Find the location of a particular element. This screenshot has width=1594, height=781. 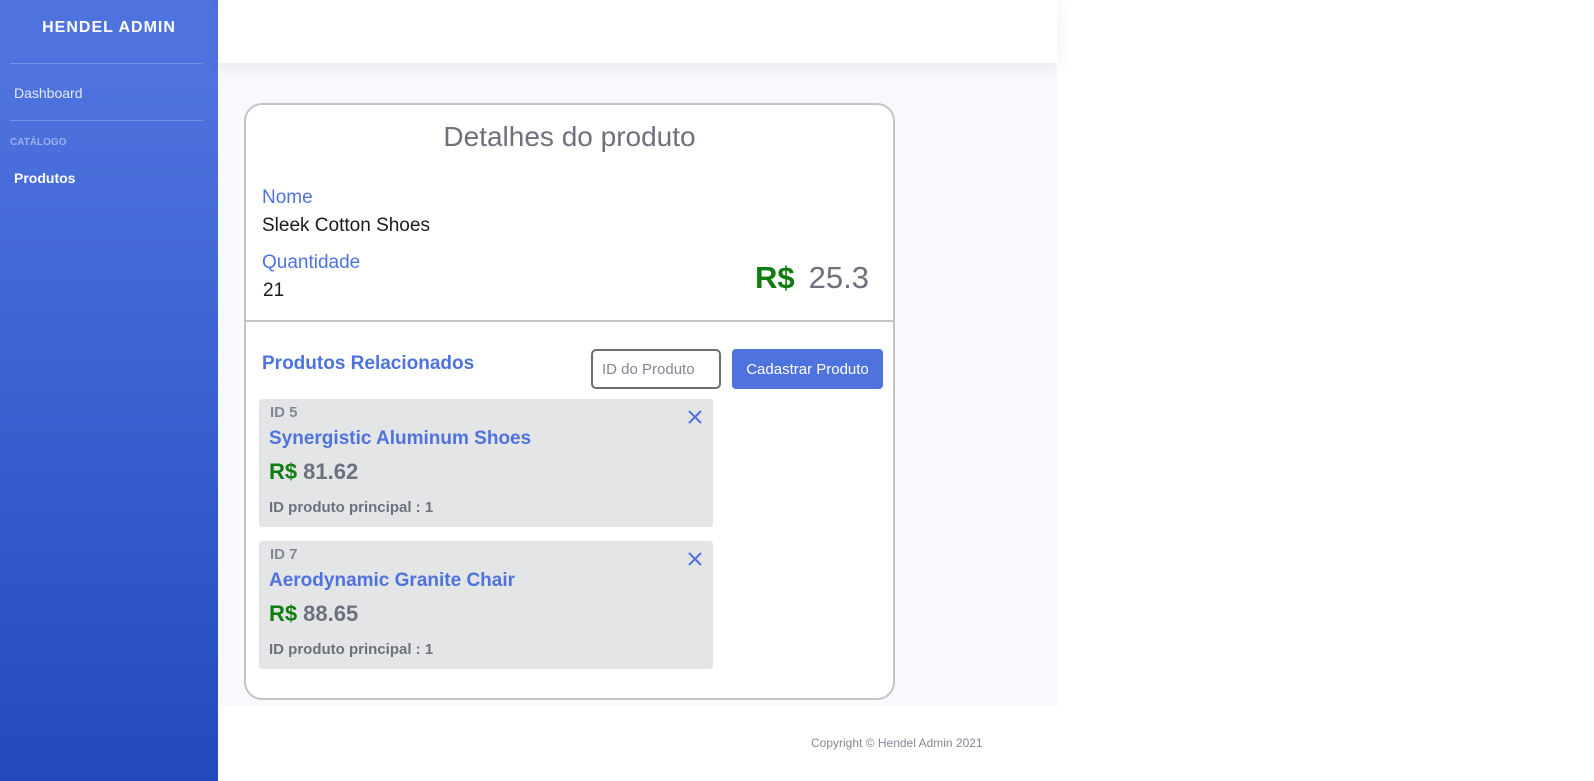

page-title: Detalhes do produto is located at coordinates (569, 136).